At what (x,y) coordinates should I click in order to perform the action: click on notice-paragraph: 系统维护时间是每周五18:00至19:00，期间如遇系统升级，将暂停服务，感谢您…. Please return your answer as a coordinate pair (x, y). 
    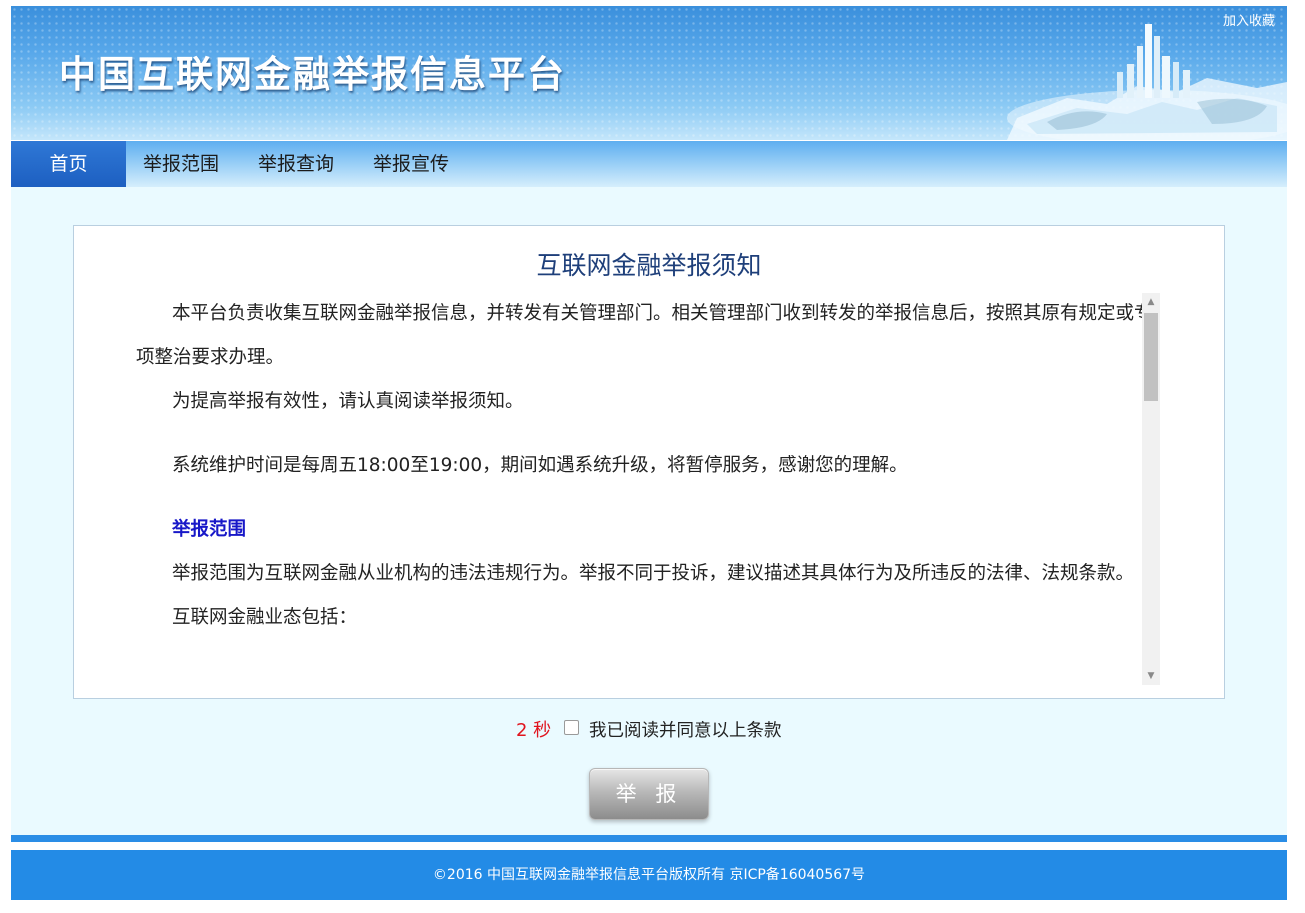
    Looking at the image, I should click on (540, 465).